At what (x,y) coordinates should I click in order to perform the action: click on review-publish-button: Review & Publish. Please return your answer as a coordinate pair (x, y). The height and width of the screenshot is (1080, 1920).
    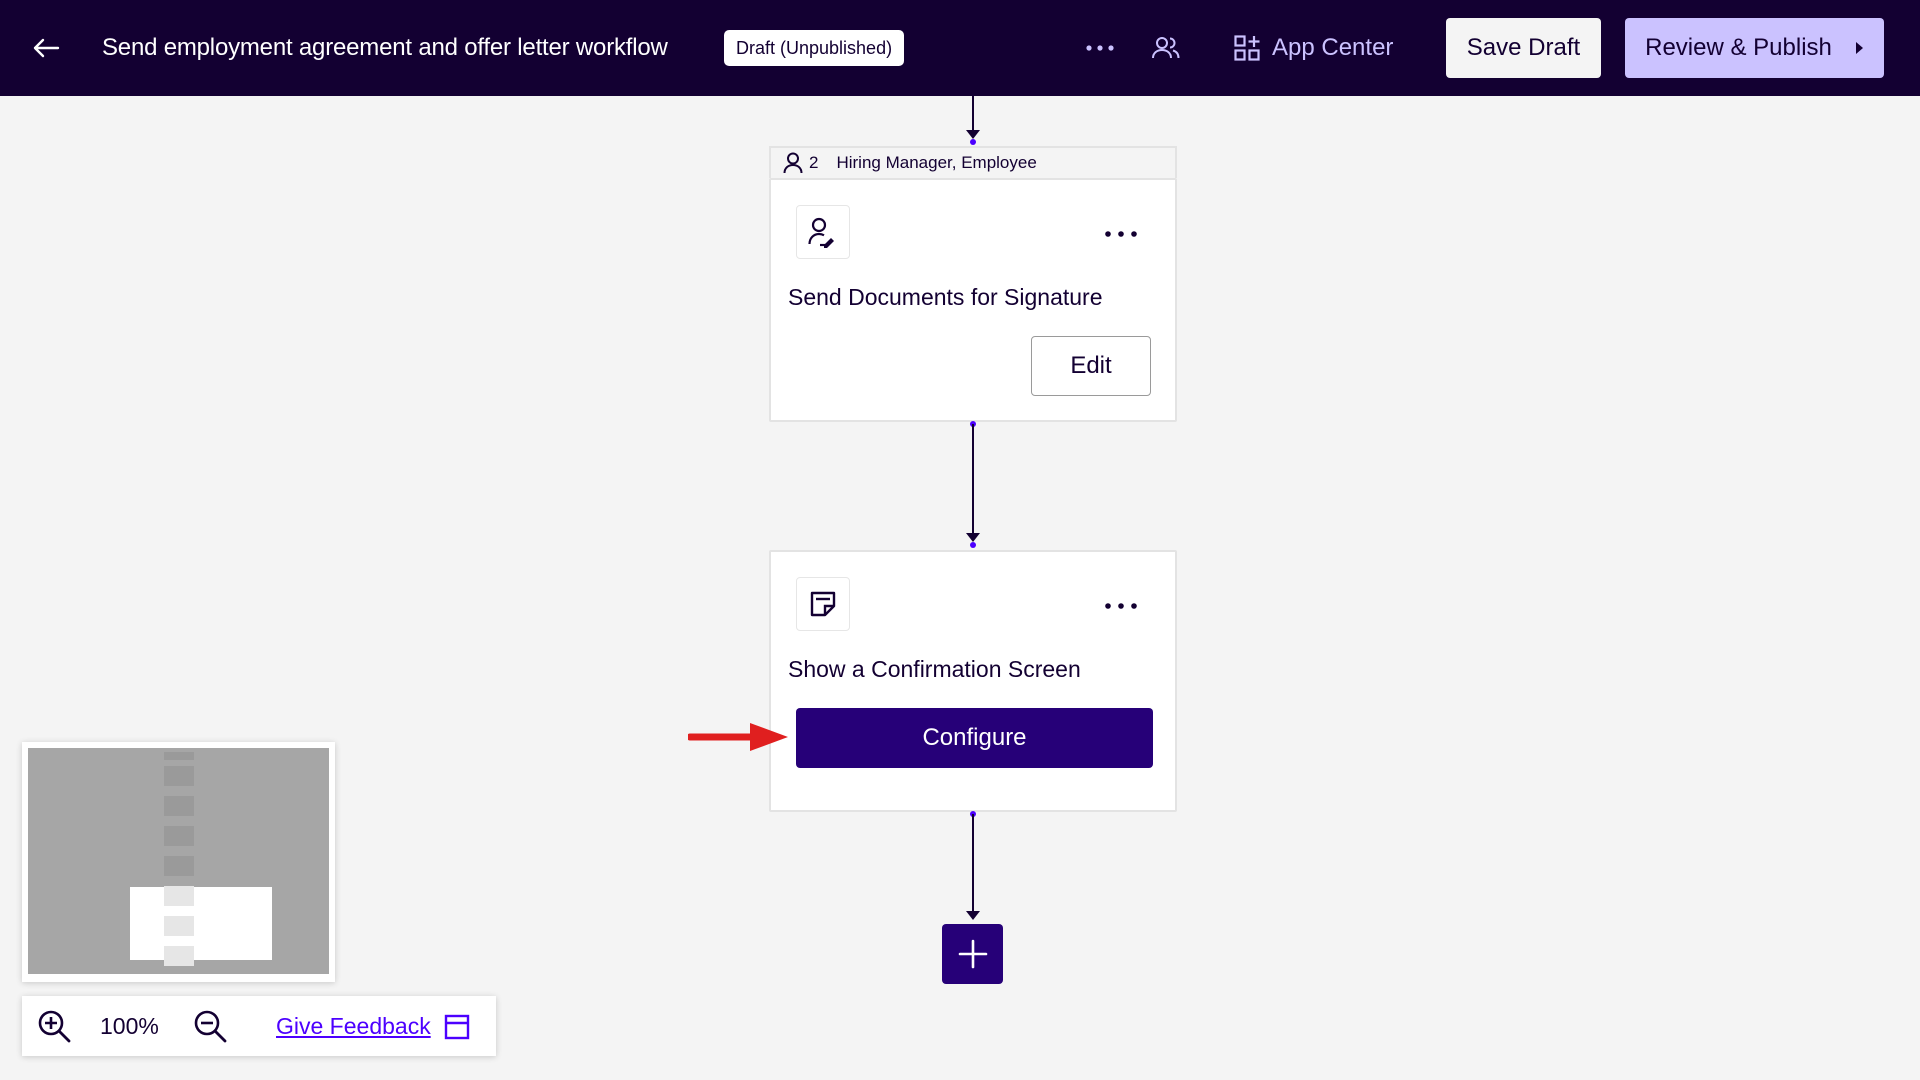
    Looking at the image, I should click on (1754, 48).